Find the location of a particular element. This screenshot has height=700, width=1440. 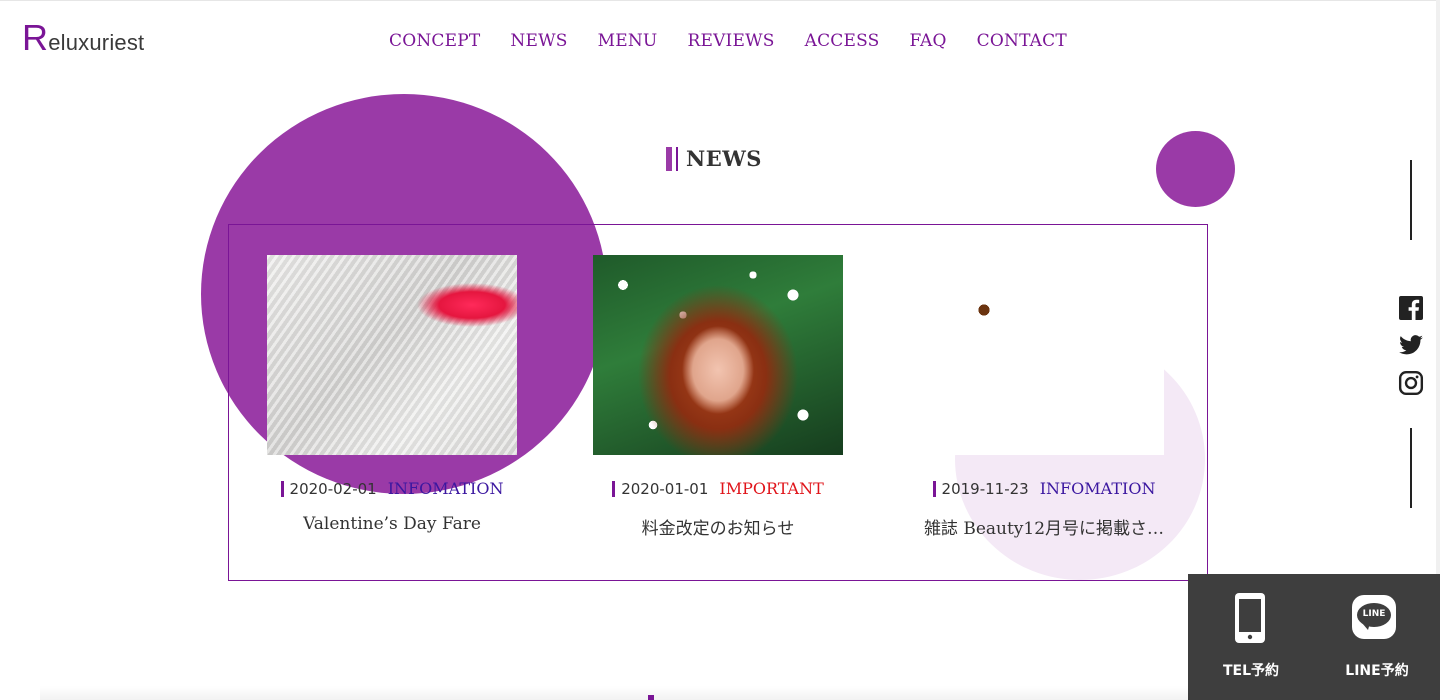

tel-reservation-button: TEL予約 is located at coordinates (1251, 637).